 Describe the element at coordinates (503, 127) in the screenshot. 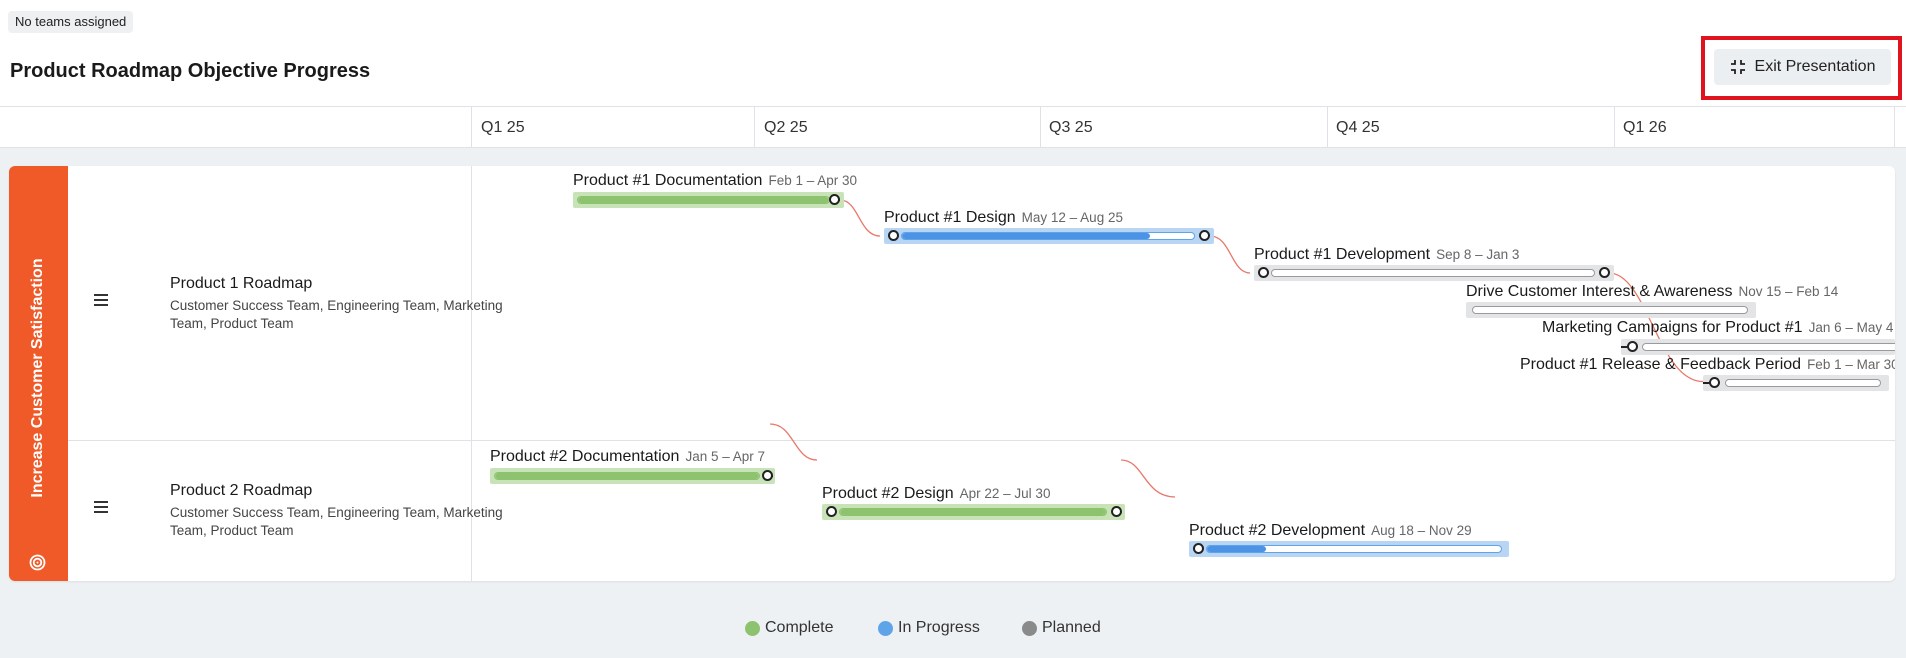

I see `quarter-label: Q1 25` at that location.